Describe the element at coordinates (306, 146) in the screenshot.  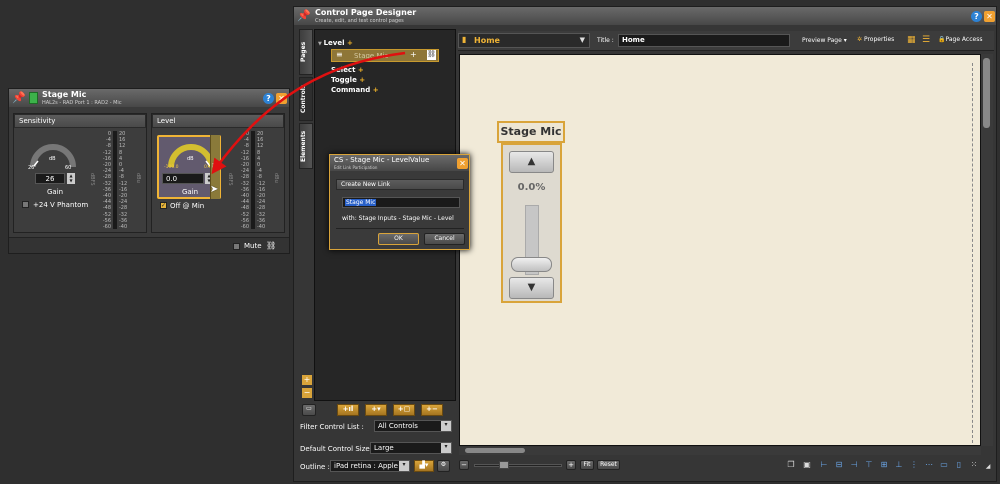
I see `tab-elements: Elements` at that location.